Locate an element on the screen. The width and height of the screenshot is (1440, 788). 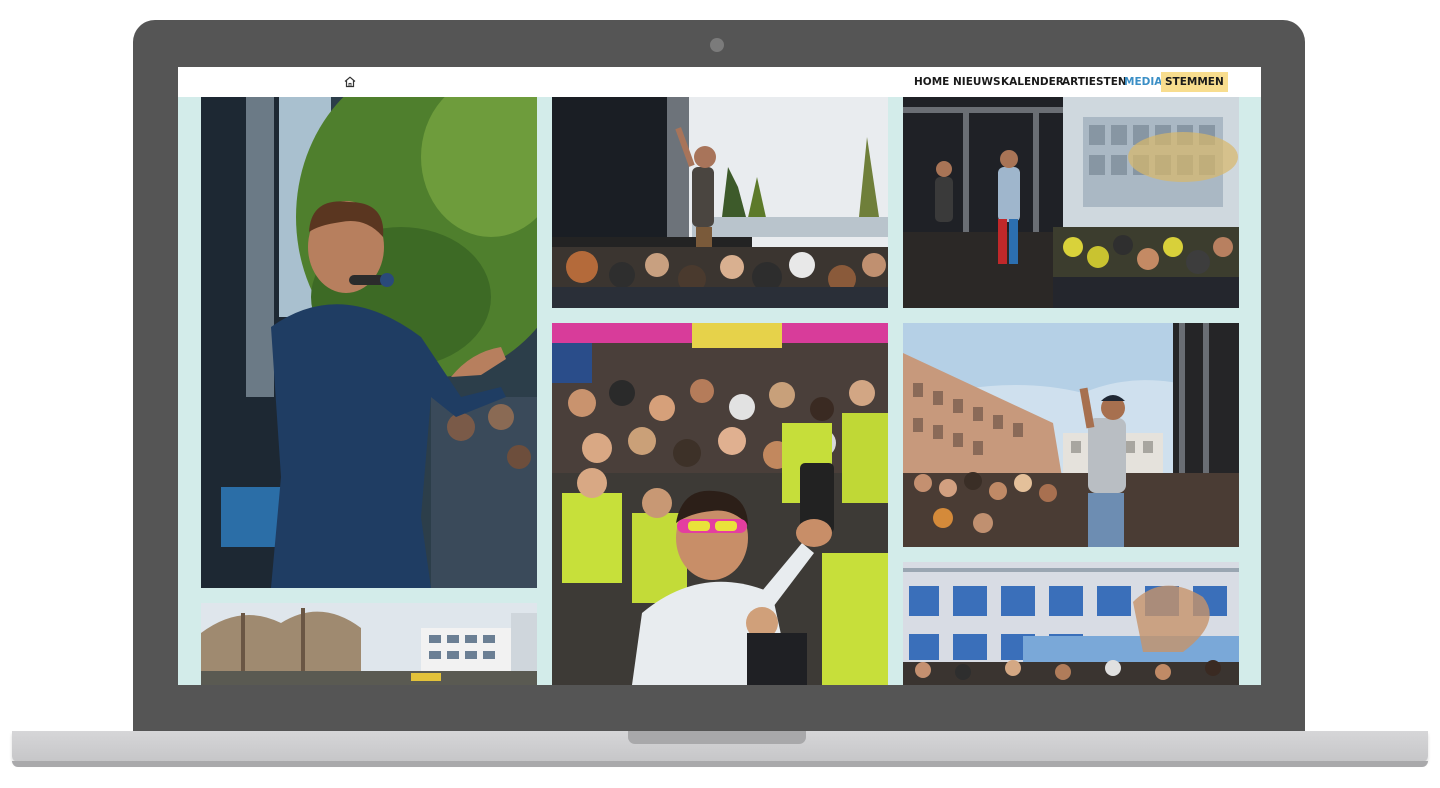
nav-media: MEDIA is located at coordinates (1143, 82).